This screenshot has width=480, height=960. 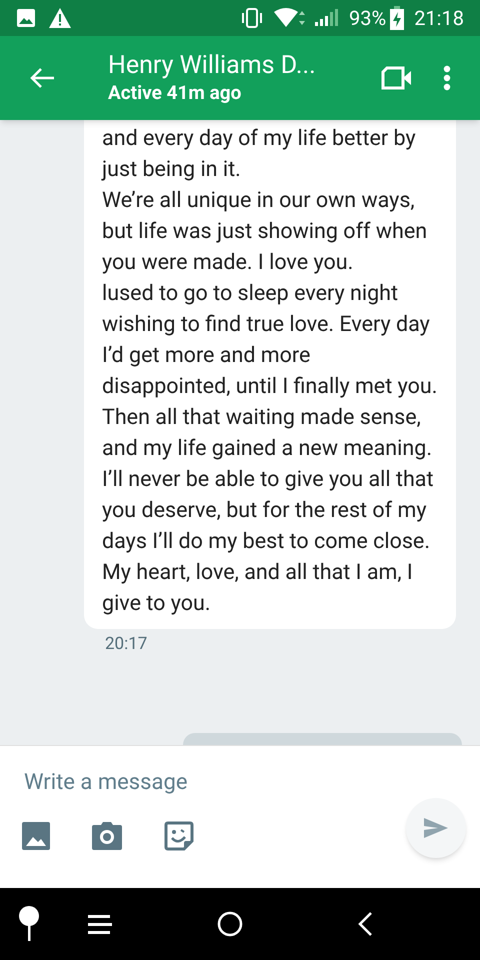 I want to click on camera-button, so click(x=107, y=836).